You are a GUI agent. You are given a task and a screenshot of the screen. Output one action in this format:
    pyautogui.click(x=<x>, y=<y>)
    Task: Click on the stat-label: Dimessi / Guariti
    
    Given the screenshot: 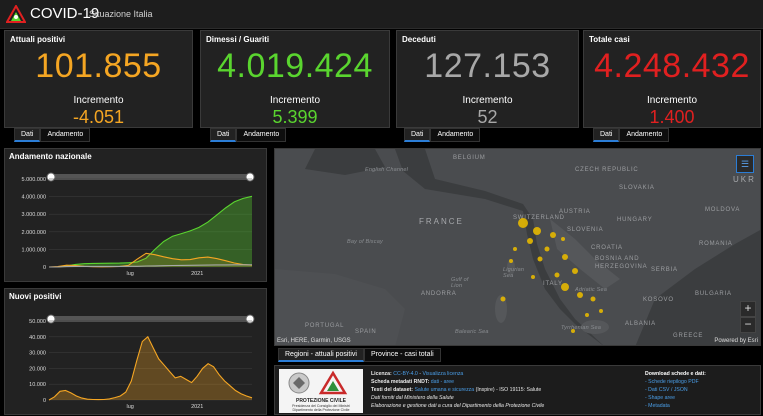 What is the action you would take?
    pyautogui.click(x=238, y=39)
    